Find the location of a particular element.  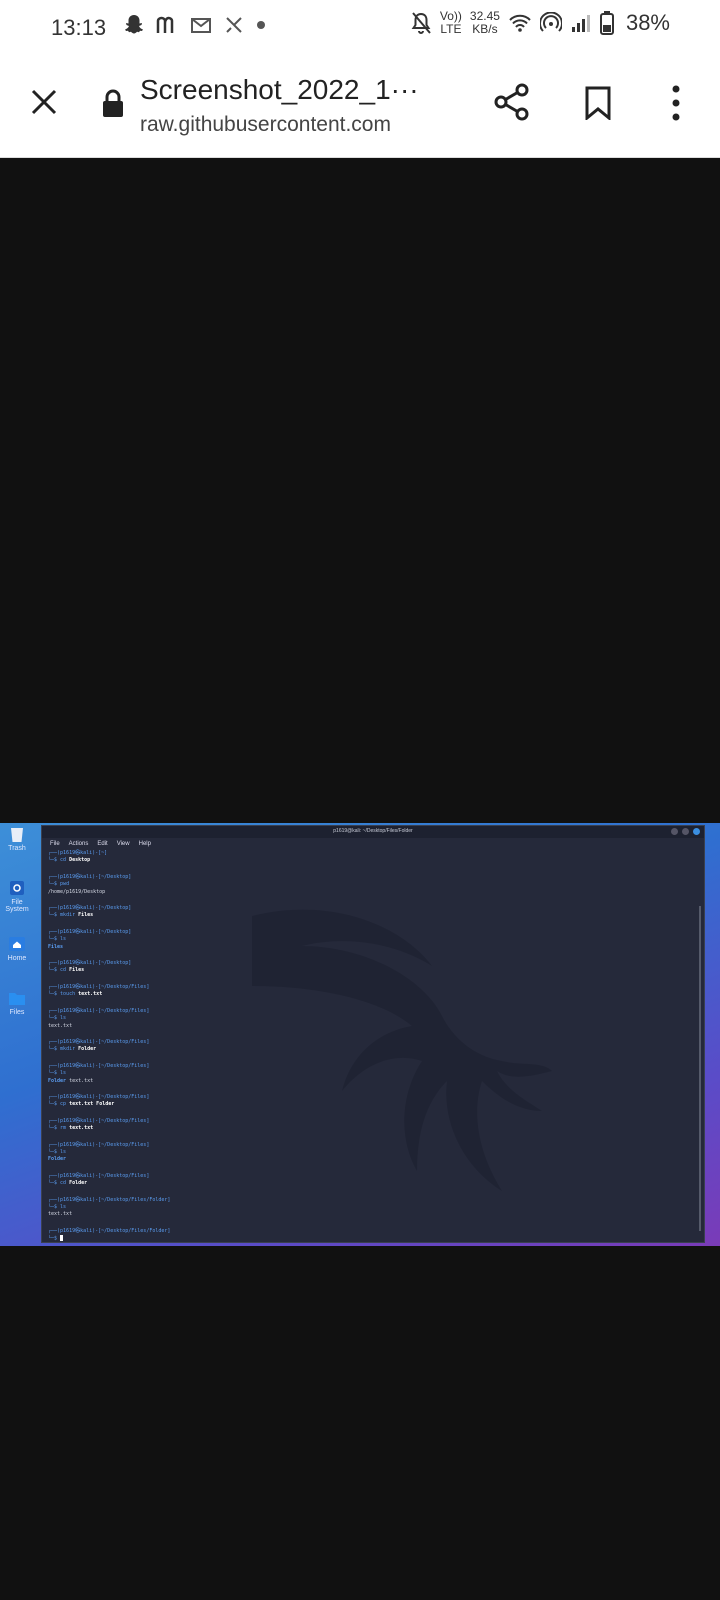

terminal-output-line: text.txt is located at coordinates (376, 1026).